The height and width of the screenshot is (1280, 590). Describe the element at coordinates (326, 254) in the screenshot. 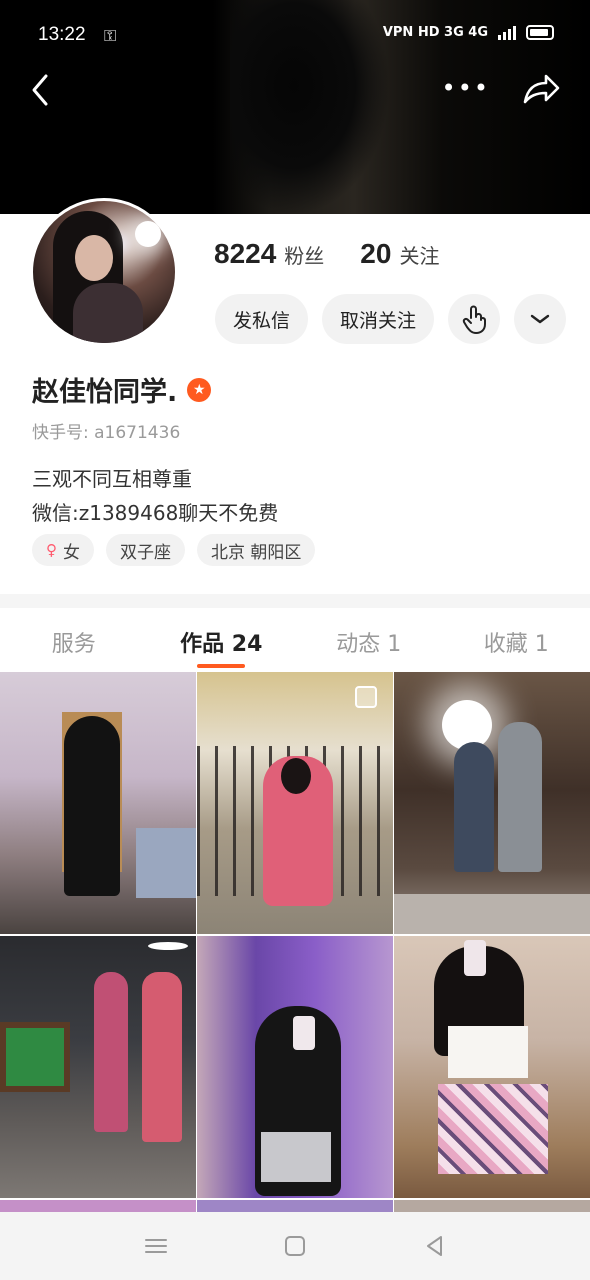

I see `profile-stats: 8224 粉丝 20 关注` at that location.